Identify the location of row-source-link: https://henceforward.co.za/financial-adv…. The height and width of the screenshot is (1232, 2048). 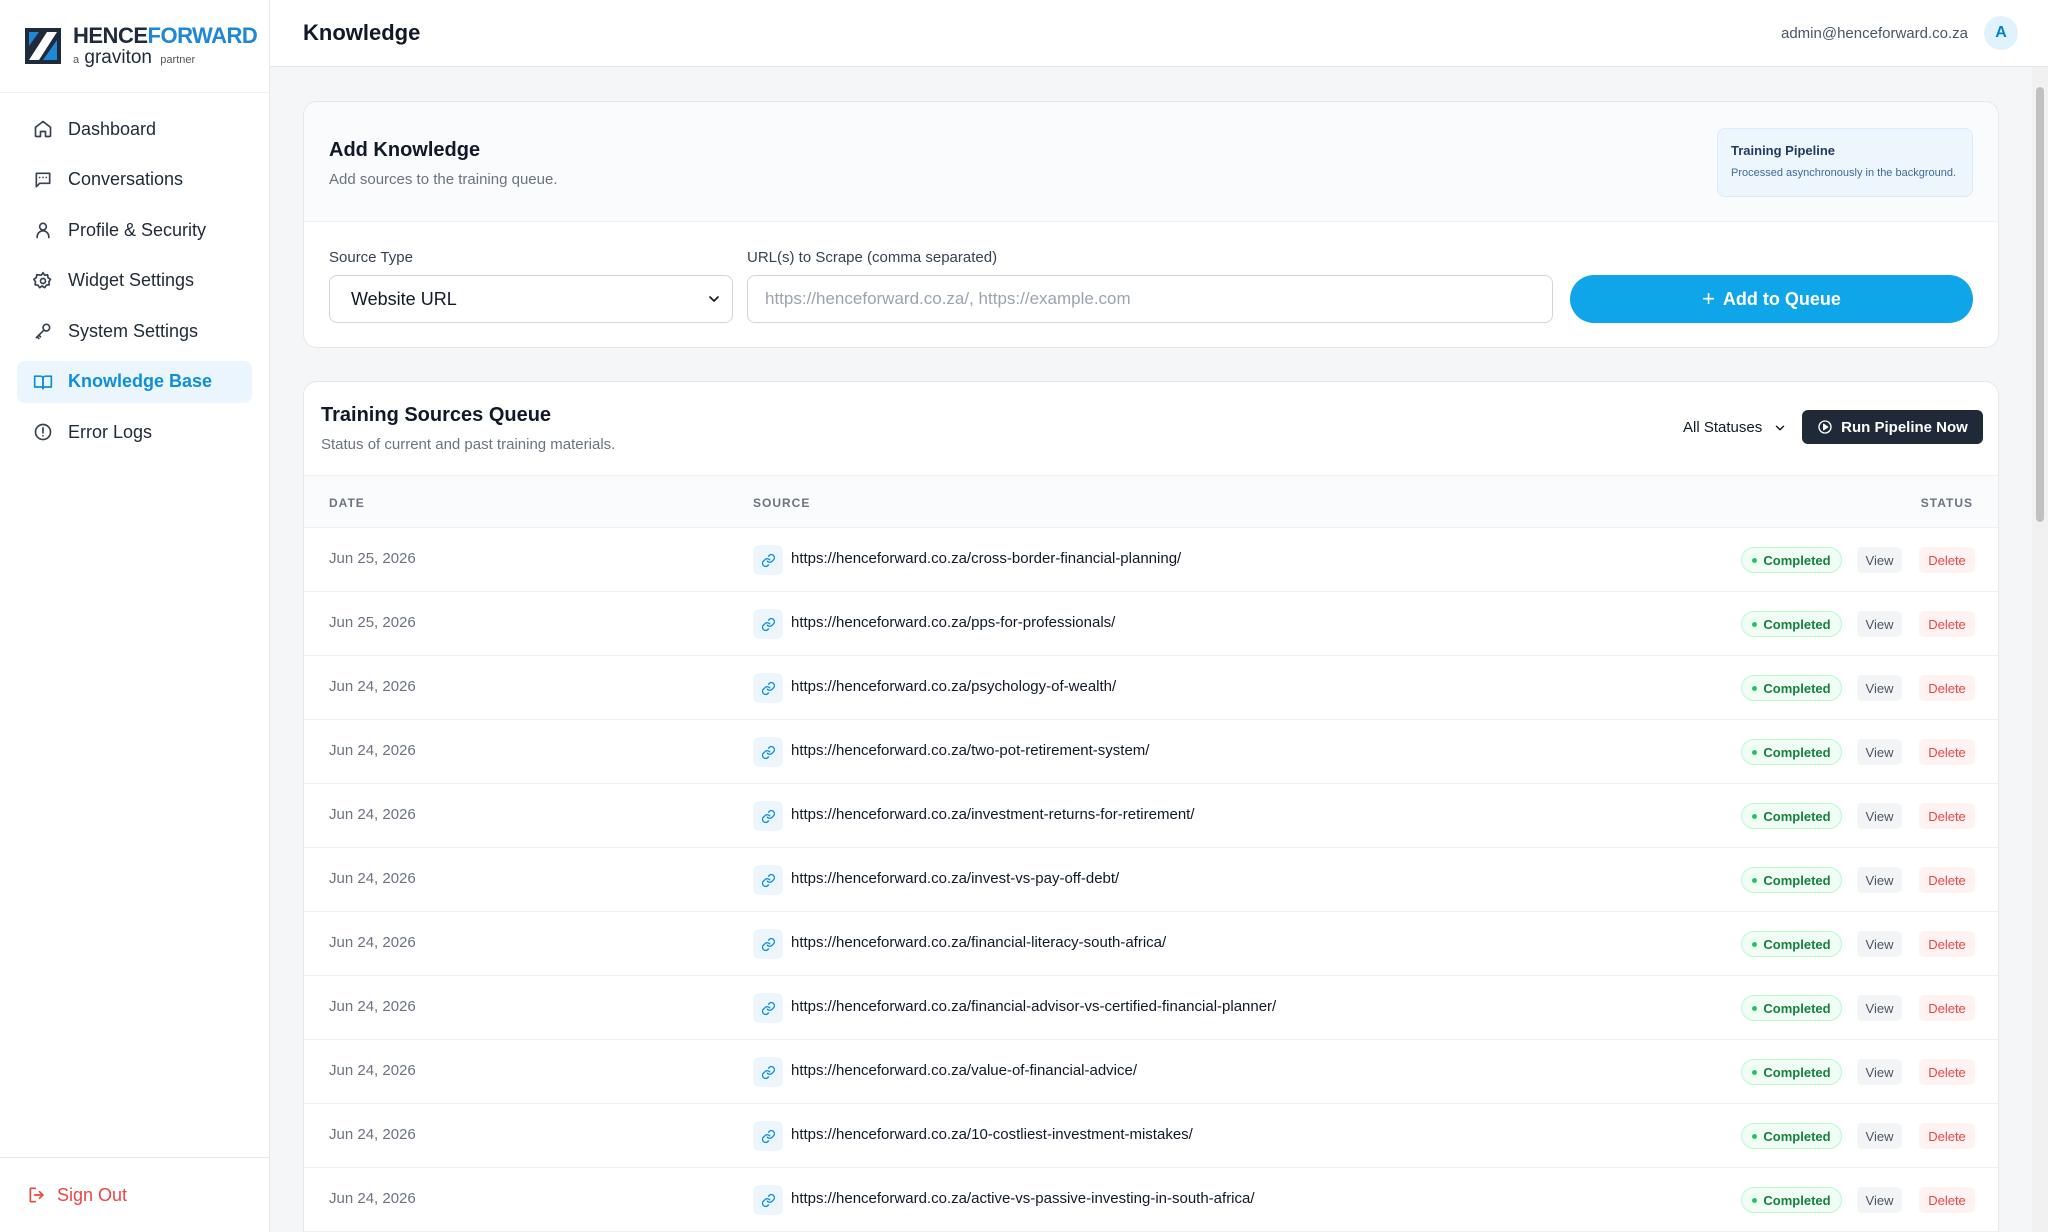
(1033, 1006).